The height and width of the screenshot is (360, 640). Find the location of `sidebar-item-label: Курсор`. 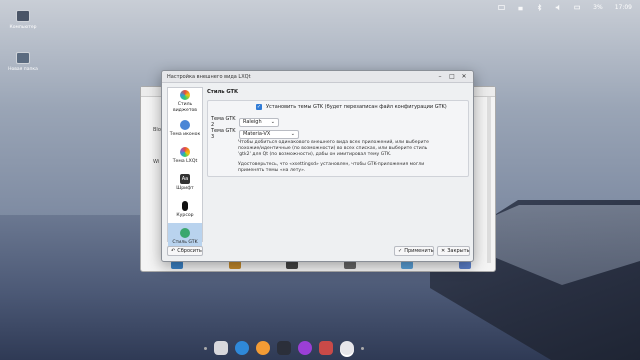

sidebar-item-label: Курсор is located at coordinates (185, 215).